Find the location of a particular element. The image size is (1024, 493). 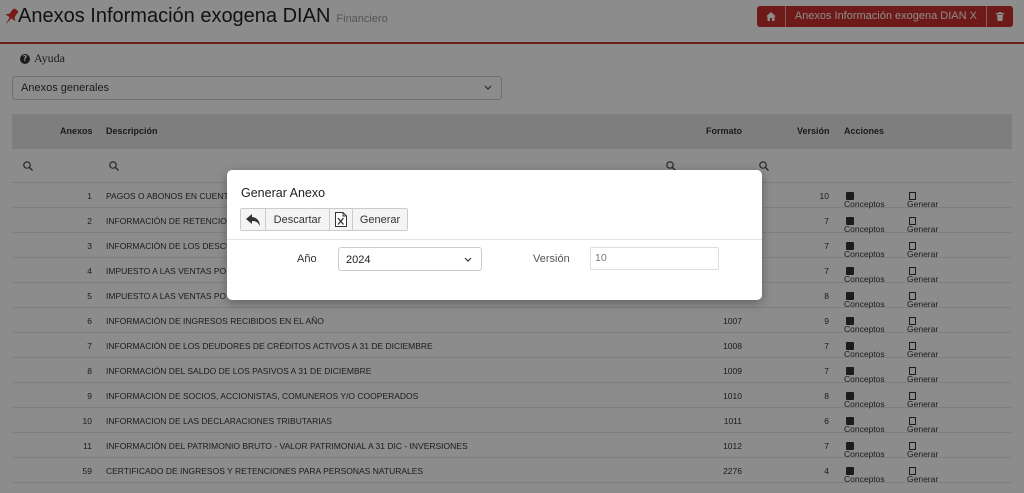

year-label: Año is located at coordinates (307, 259).